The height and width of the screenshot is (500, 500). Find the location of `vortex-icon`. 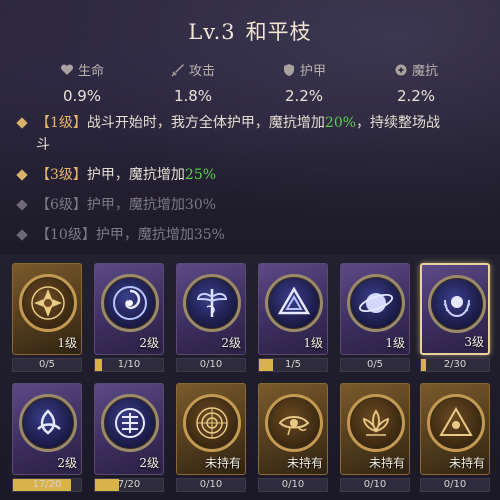

vortex-icon is located at coordinates (130, 303).